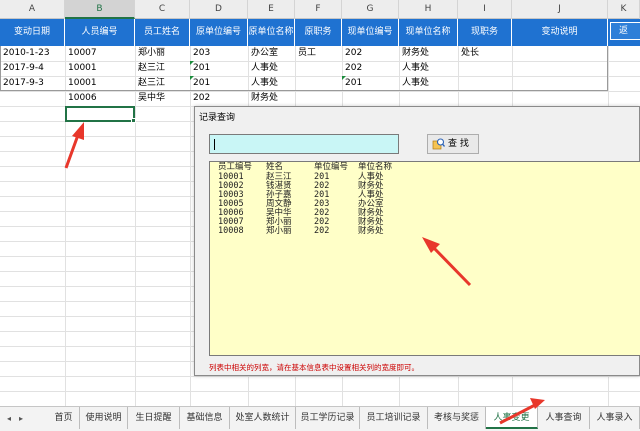  What do you see at coordinates (219, 83) in the screenshot?
I see `cell-row3-old-unit-id: 201` at bounding box center [219, 83].